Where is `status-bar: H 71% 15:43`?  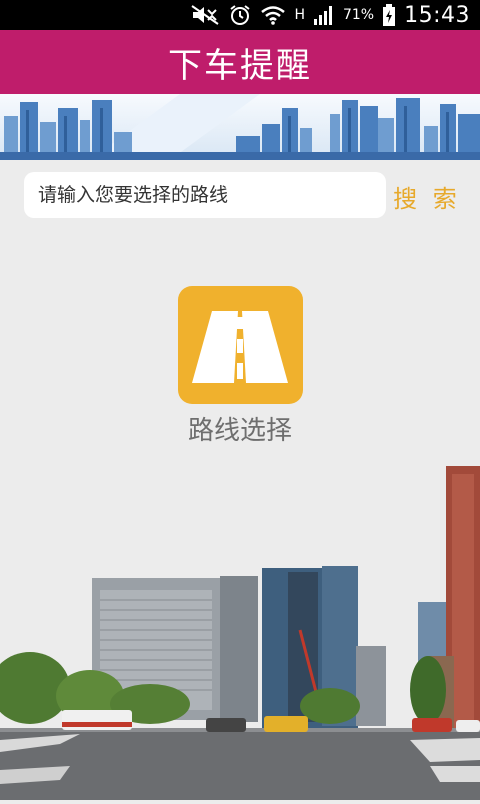 status-bar: H 71% 15:43 is located at coordinates (240, 15).